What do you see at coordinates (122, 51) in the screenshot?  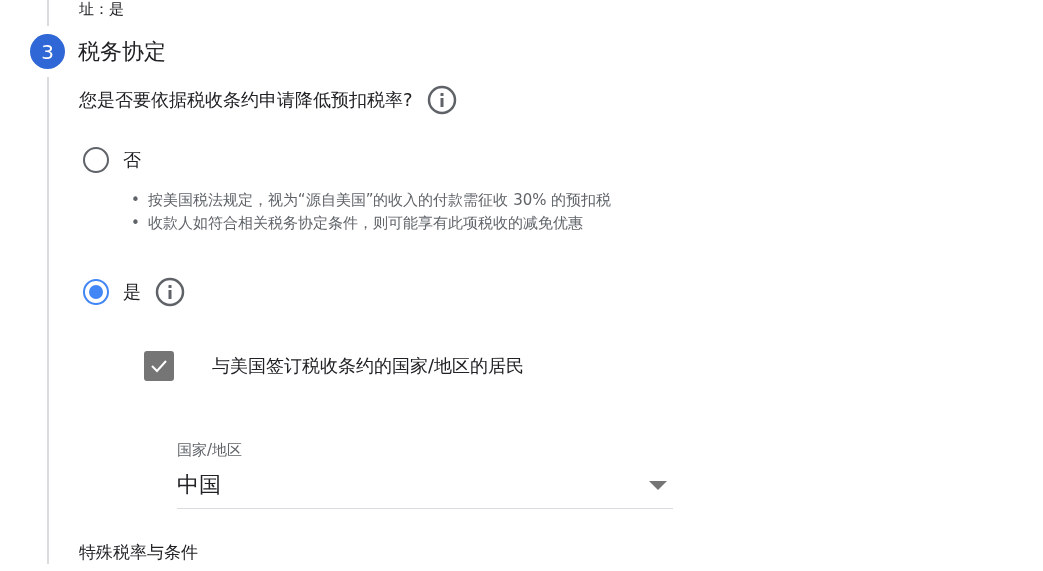 I see `section-title: 税务协定` at bounding box center [122, 51].